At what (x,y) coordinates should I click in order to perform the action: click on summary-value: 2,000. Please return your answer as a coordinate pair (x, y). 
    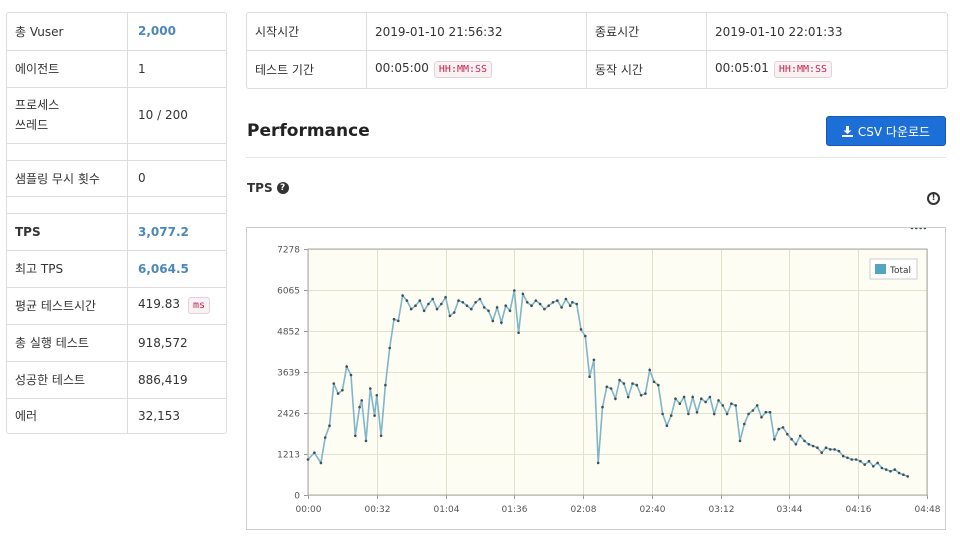
    Looking at the image, I should click on (176, 32).